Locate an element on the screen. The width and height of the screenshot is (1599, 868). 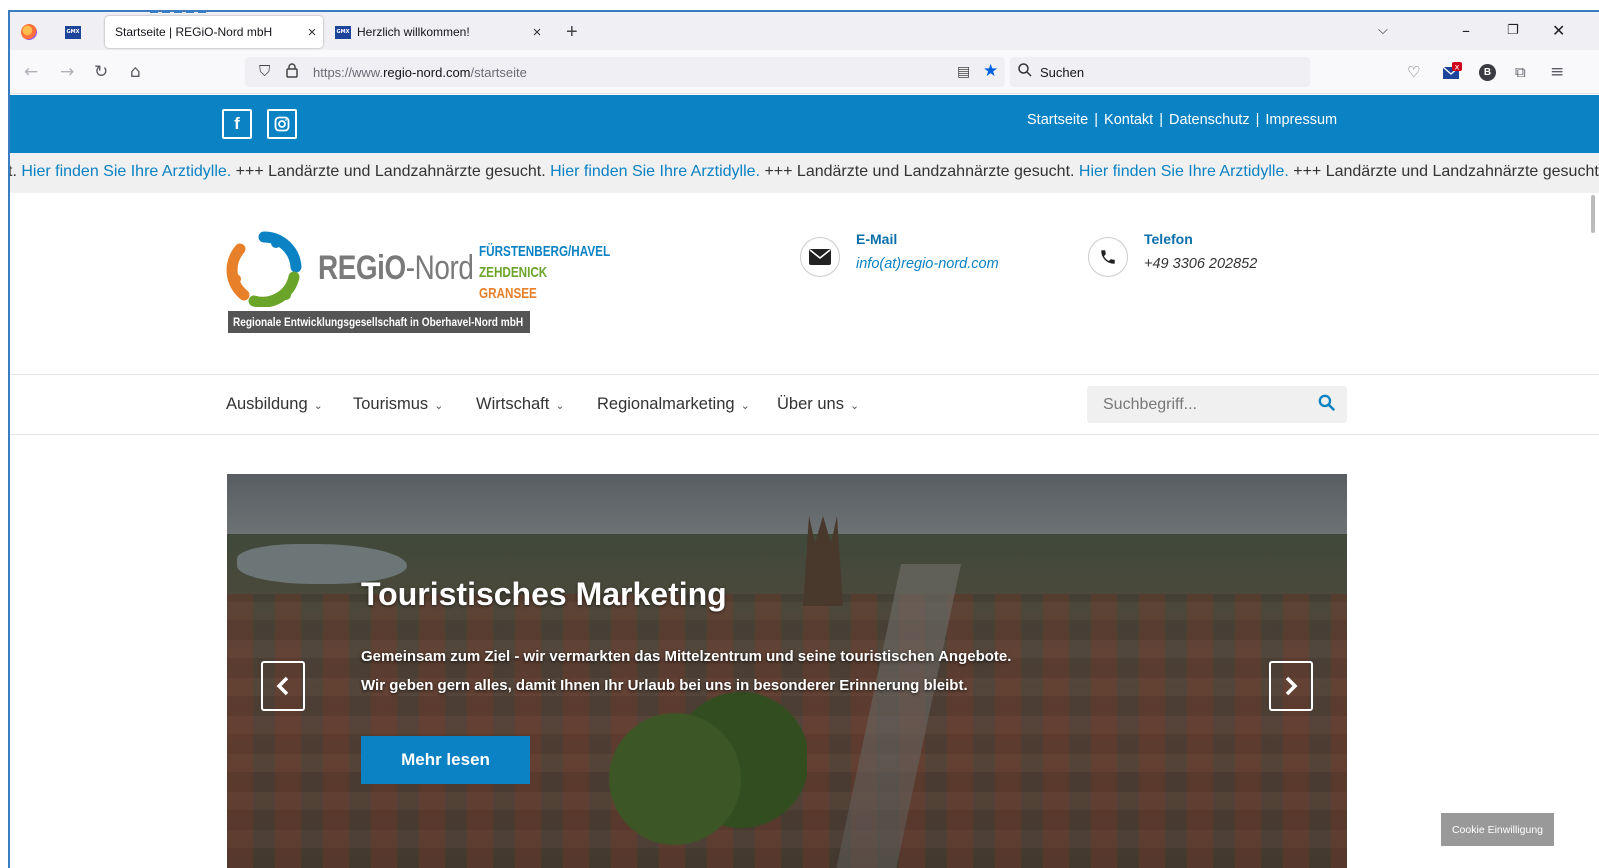
url-text: https://www.regio-nord.com/startseite is located at coordinates (420, 72).